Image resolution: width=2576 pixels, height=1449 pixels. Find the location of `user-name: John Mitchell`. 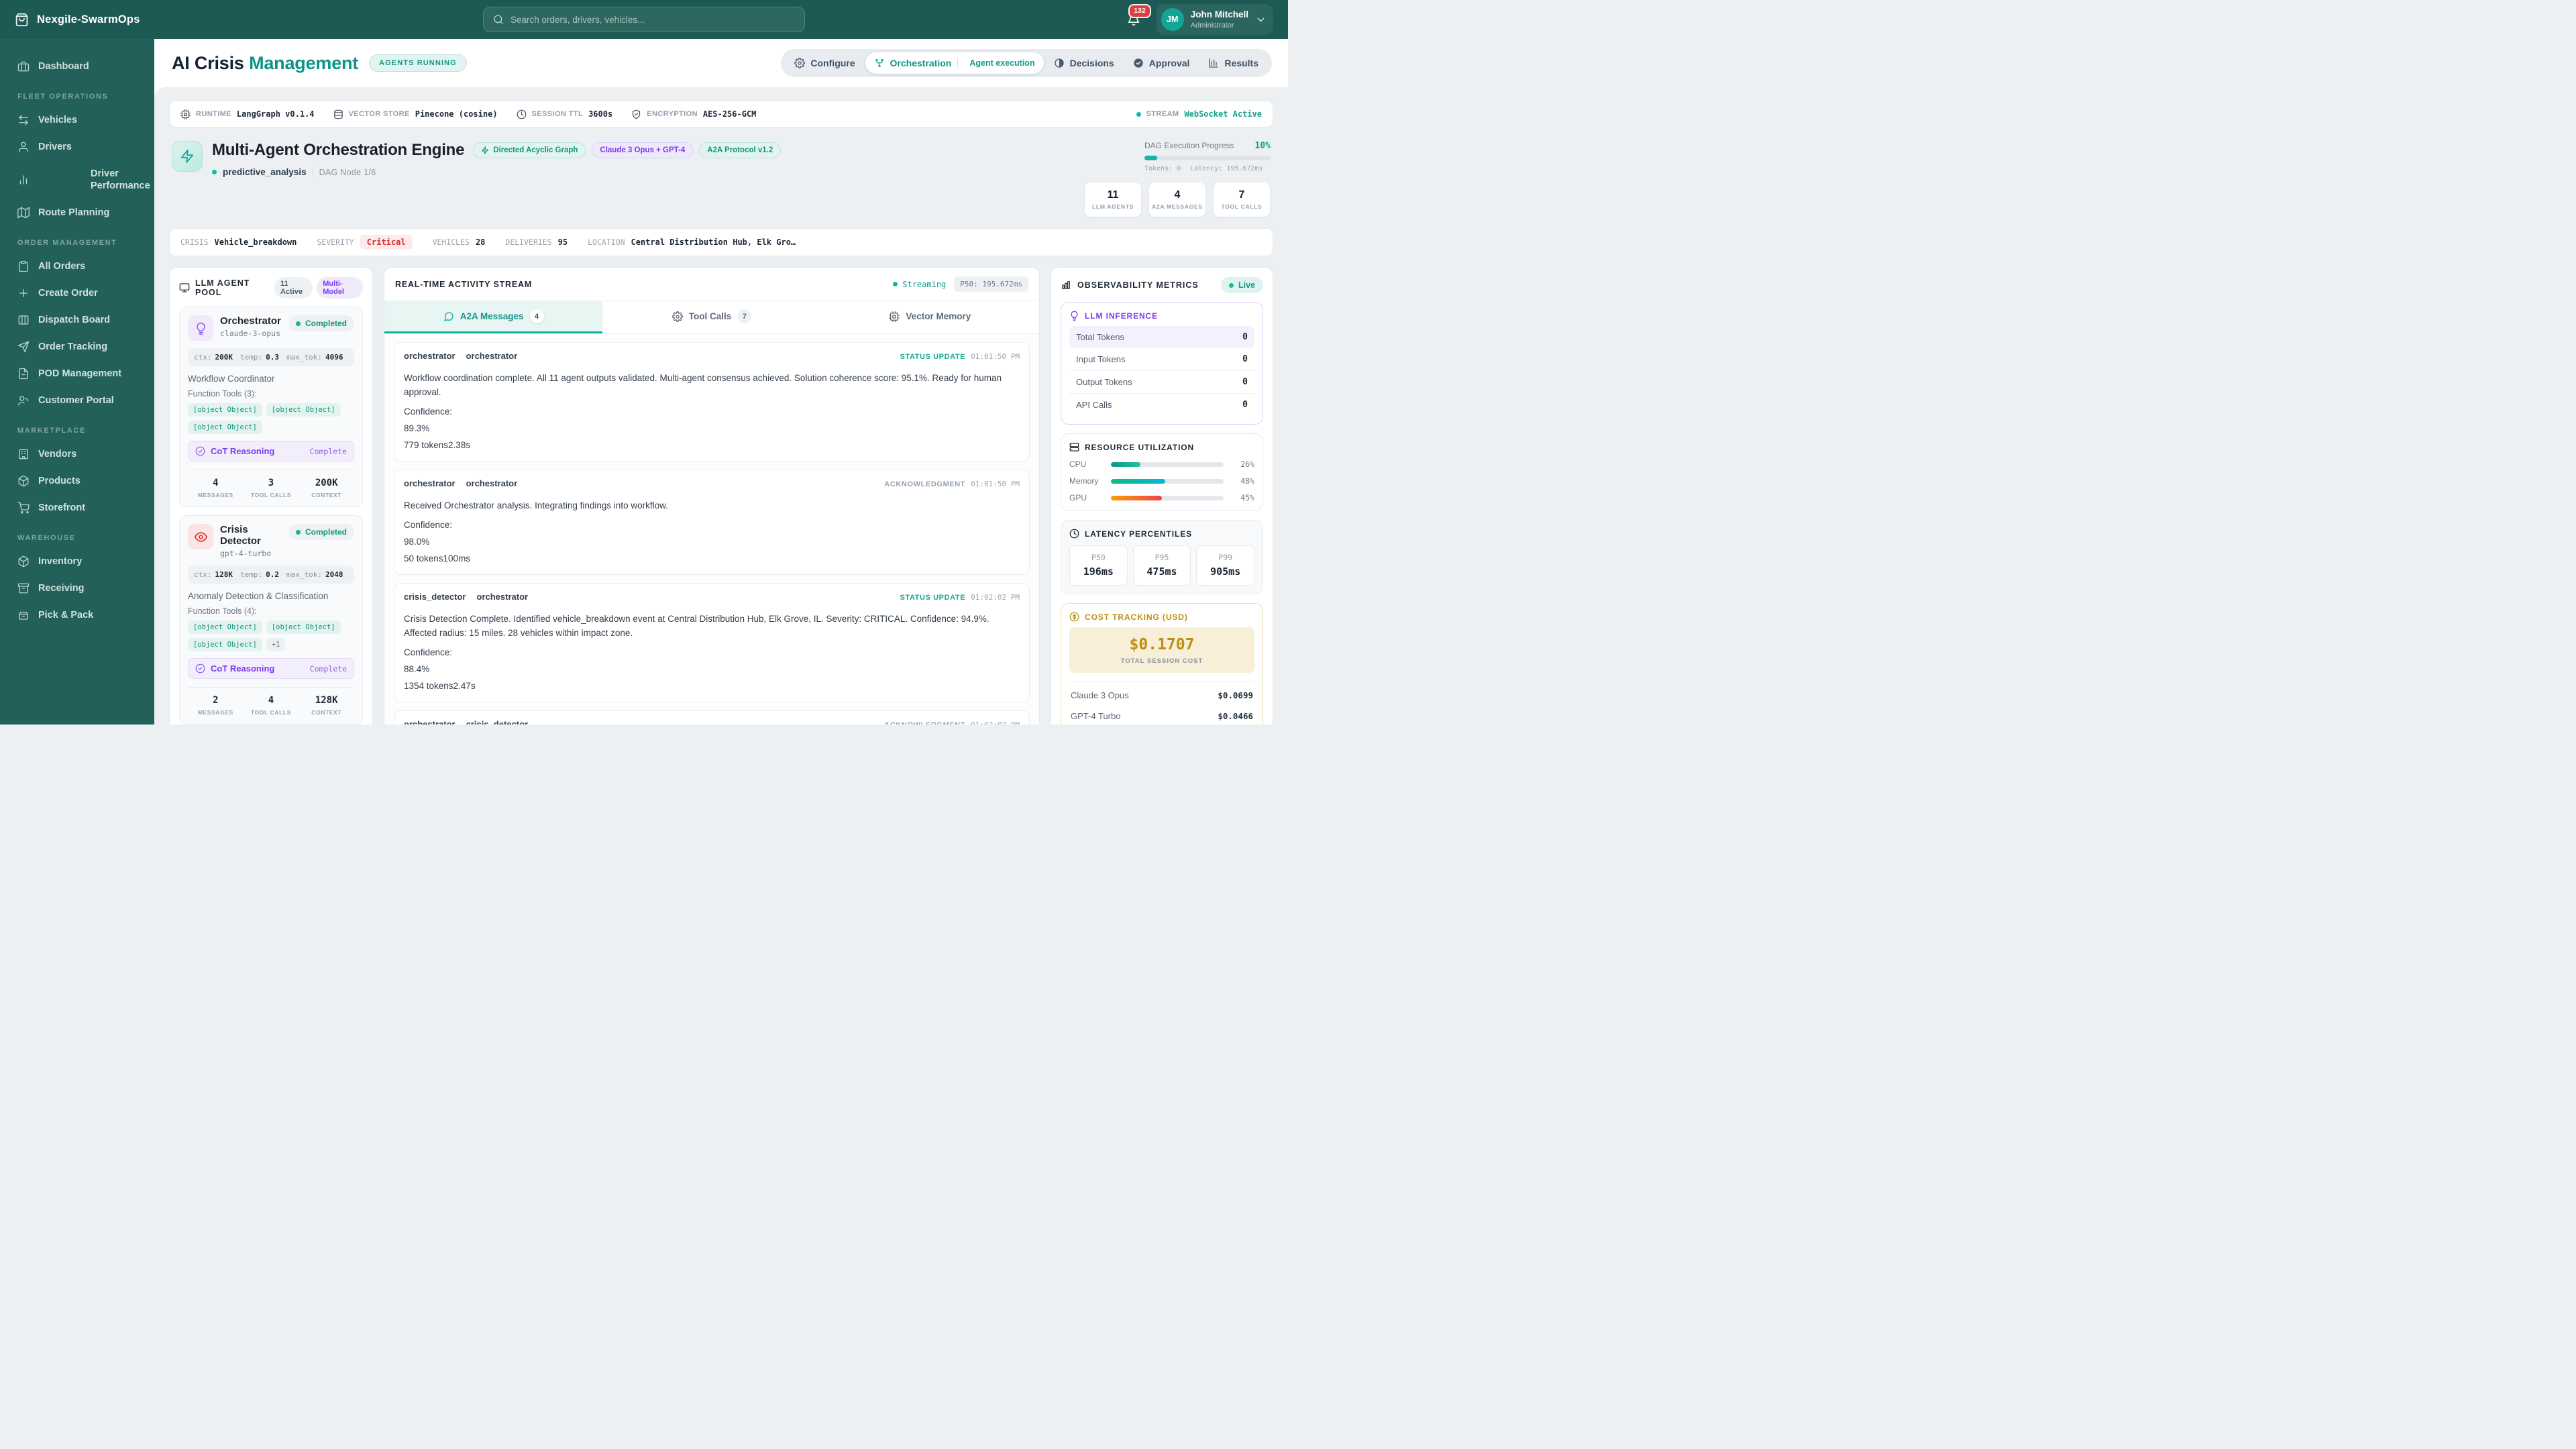

user-name: John Mitchell is located at coordinates (1219, 14).